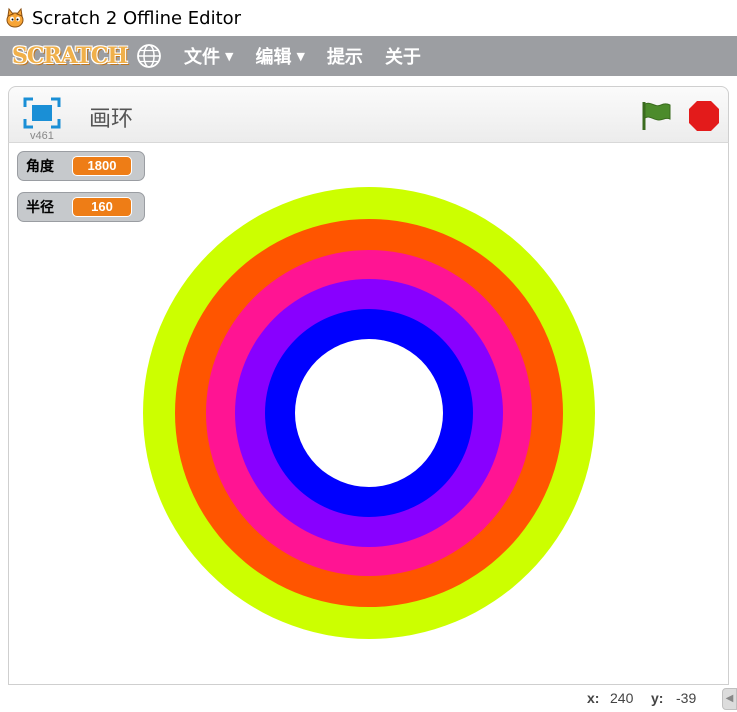  What do you see at coordinates (102, 166) in the screenshot?
I see `monitor-value: 1800` at bounding box center [102, 166].